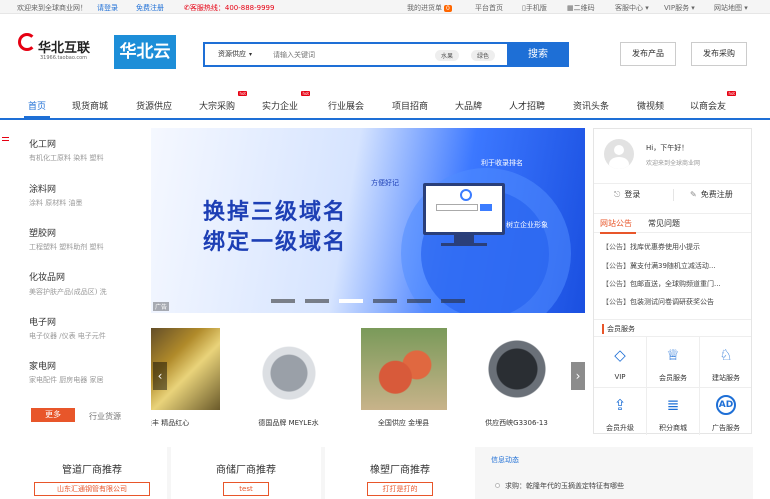 The height and width of the screenshot is (499, 770). I want to click on panel-login-button: ⎋ 登录, so click(627, 194).